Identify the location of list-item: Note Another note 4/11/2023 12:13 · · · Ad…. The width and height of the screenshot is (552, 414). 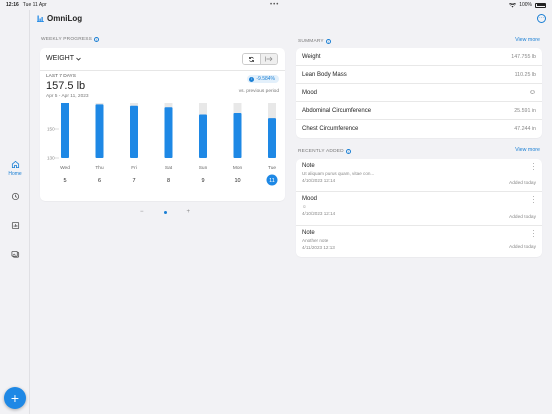
(419, 241).